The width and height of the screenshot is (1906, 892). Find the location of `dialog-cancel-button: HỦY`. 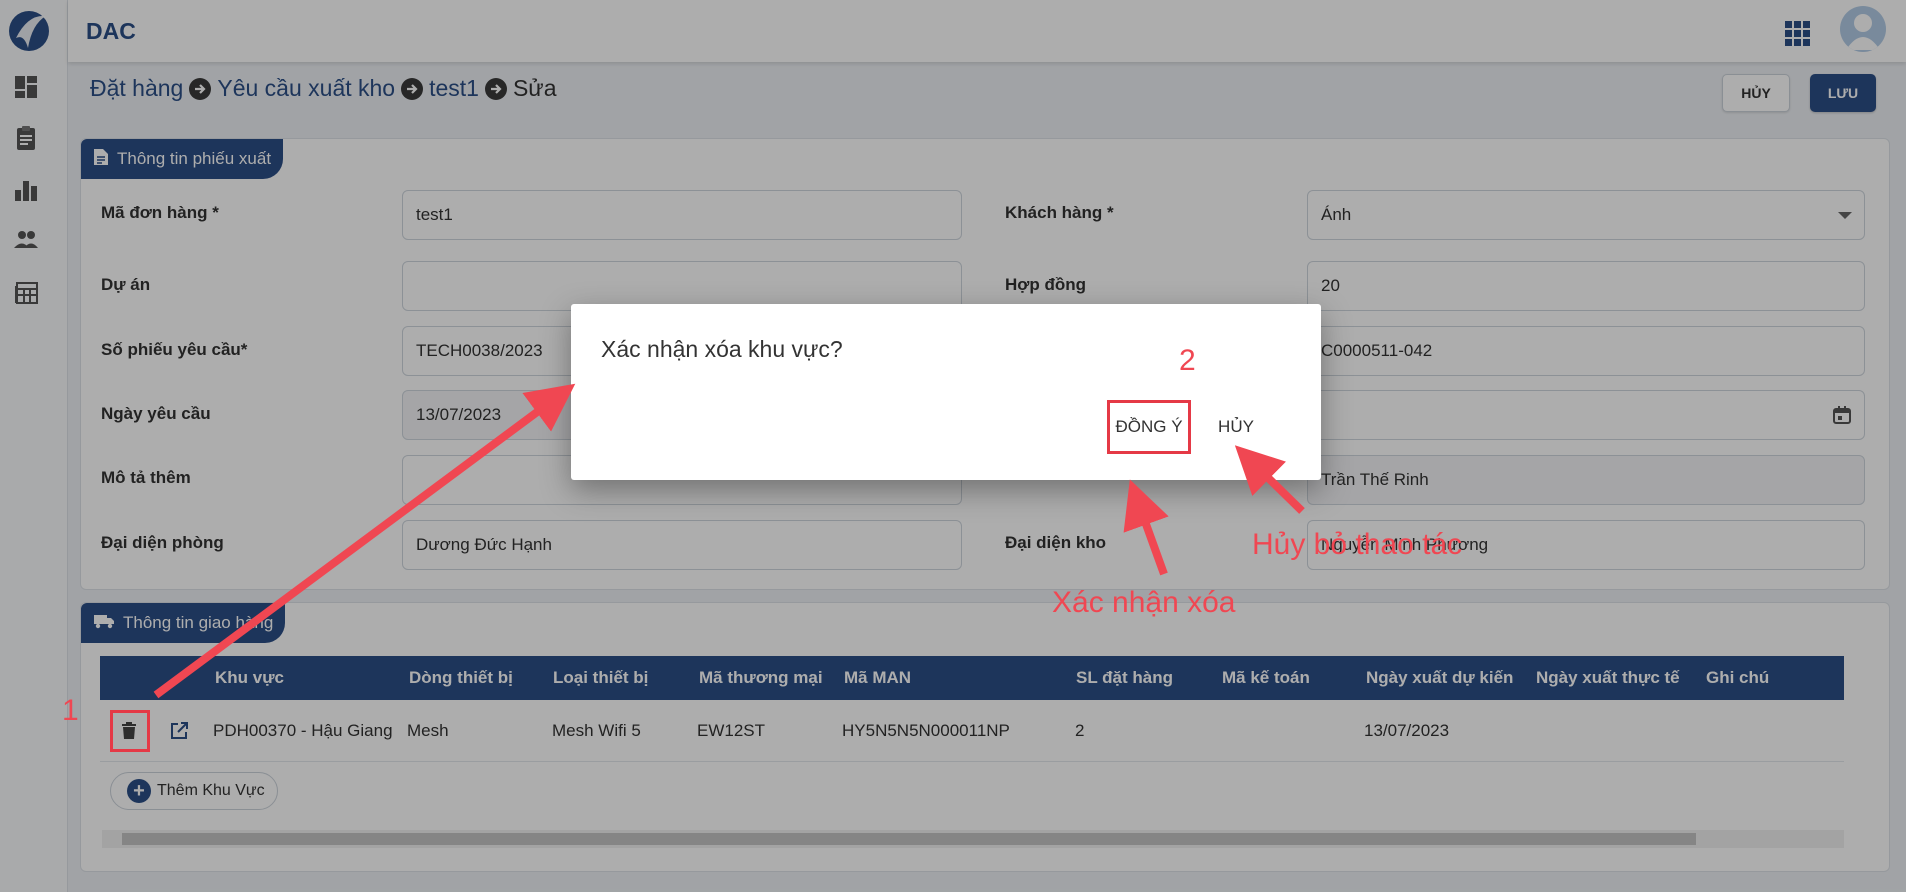

dialog-cancel-button: HỦY is located at coordinates (1236, 427).